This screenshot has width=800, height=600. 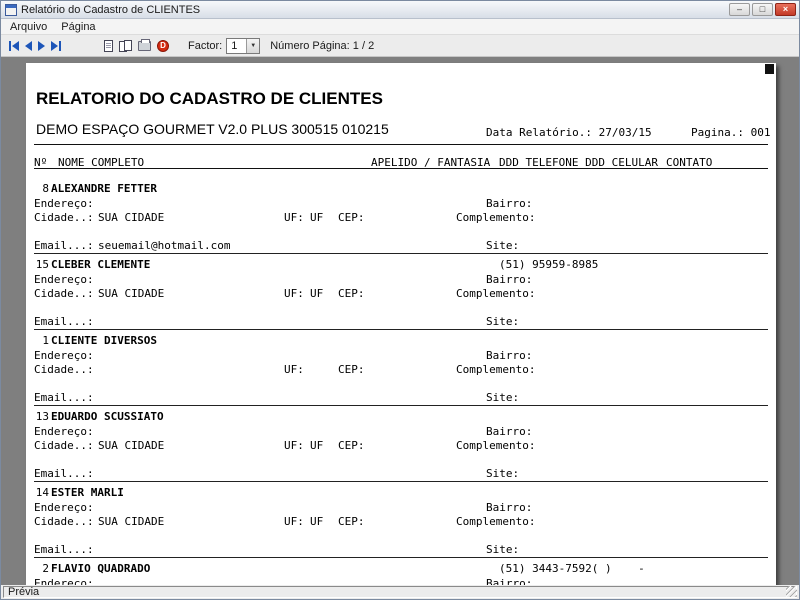 What do you see at coordinates (28, 27) in the screenshot?
I see `menu-arquivo: Arquivo` at bounding box center [28, 27].